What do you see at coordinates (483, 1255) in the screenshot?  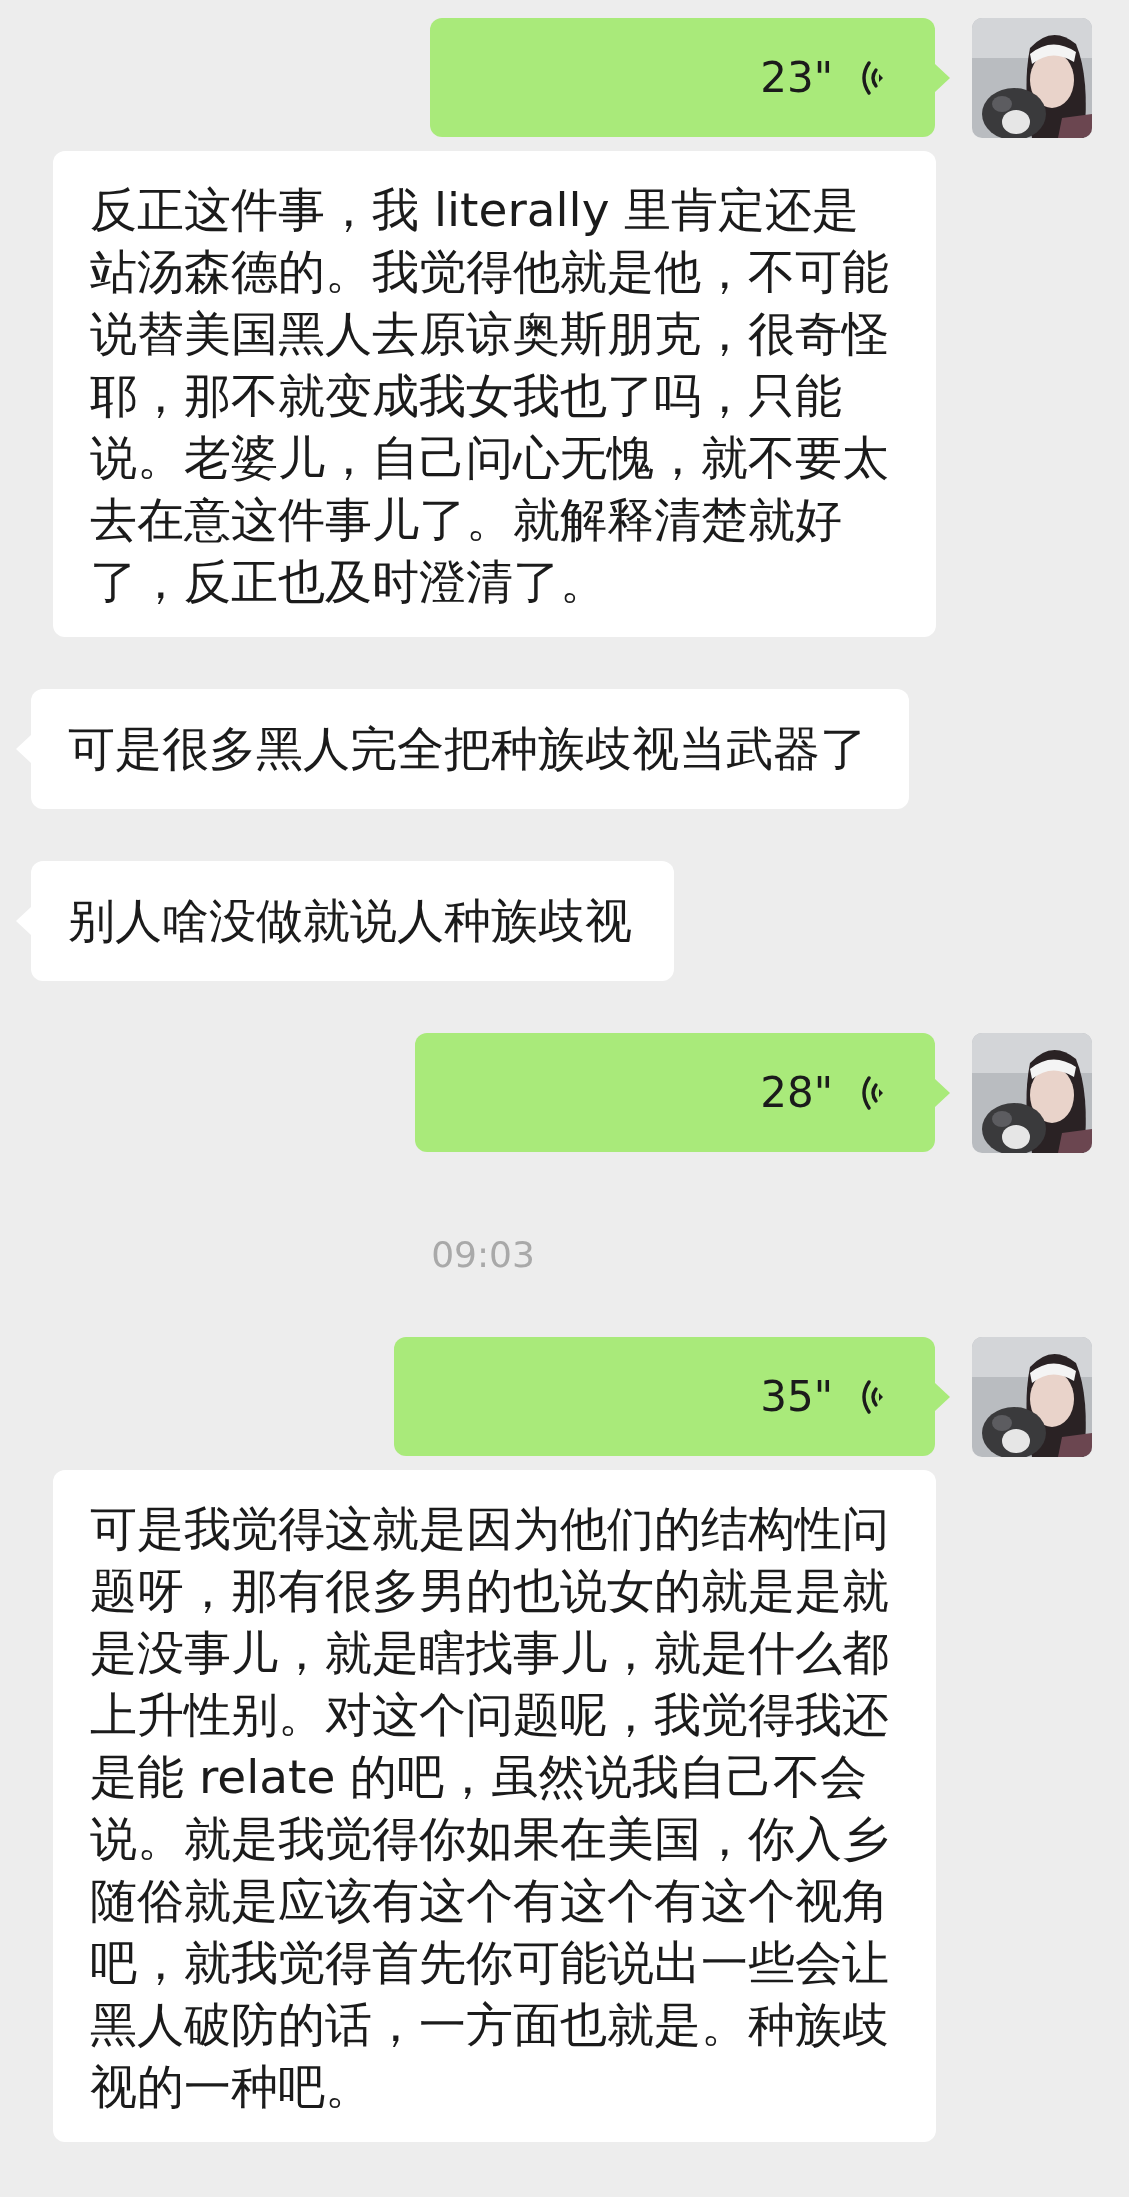 I see `timestamp: 09:03` at bounding box center [483, 1255].